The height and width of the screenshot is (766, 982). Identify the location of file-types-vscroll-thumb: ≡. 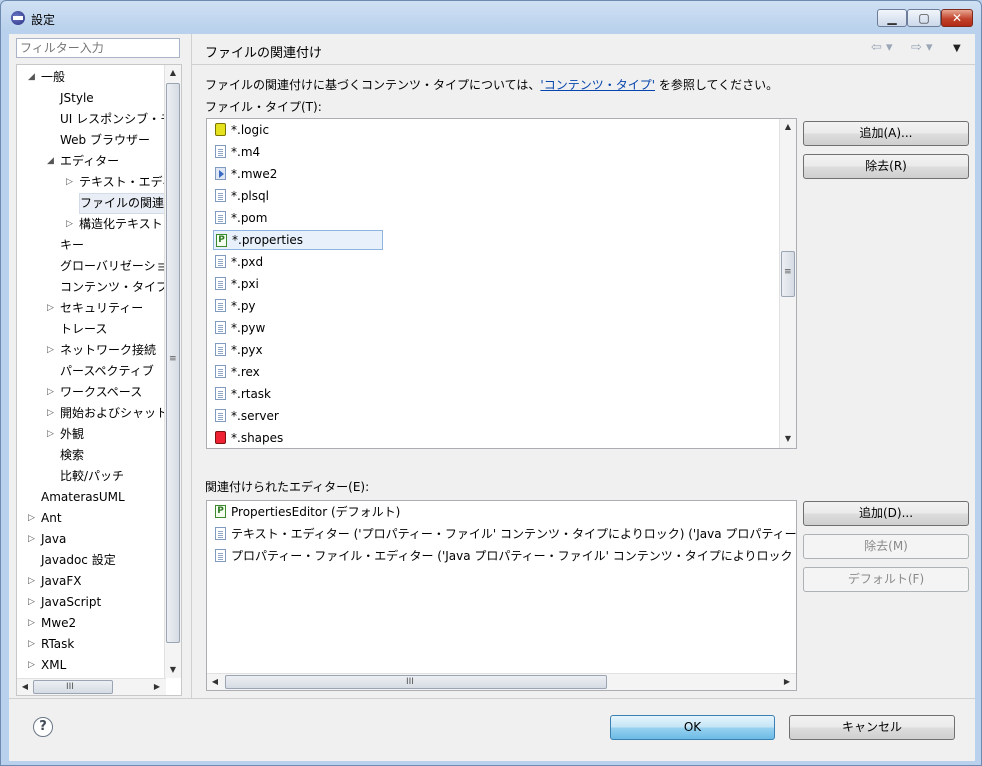
(788, 274).